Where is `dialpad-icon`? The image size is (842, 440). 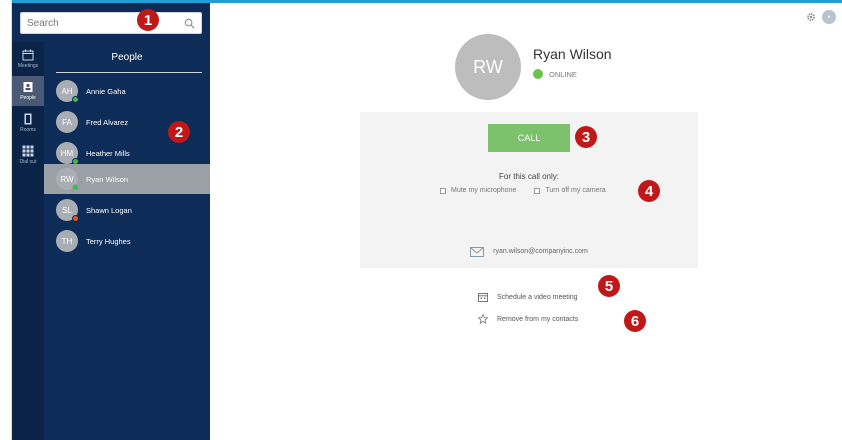 dialpad-icon is located at coordinates (28, 151).